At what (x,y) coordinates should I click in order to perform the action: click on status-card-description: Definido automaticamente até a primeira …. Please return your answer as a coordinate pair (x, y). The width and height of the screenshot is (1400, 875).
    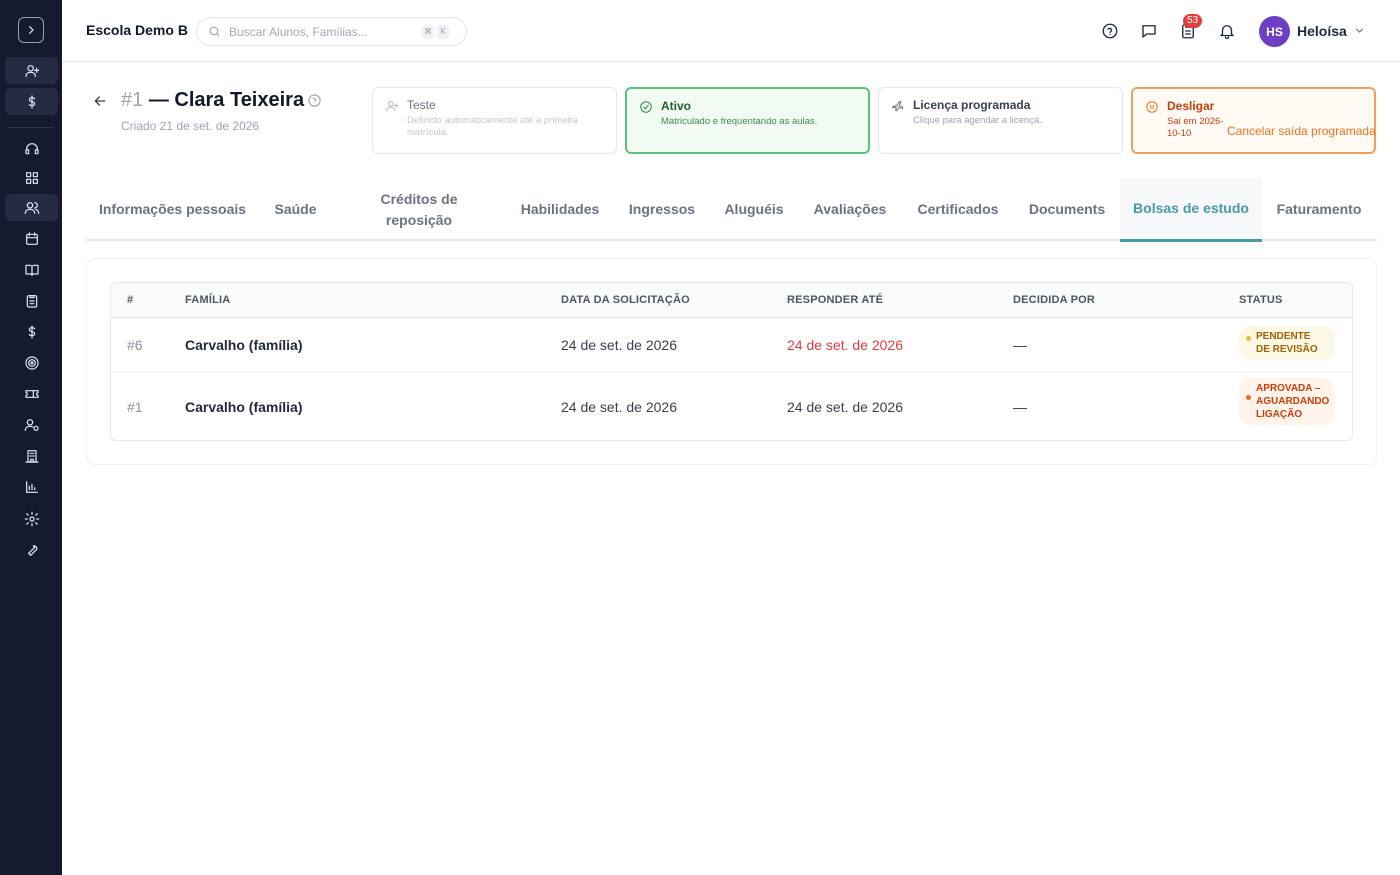
    Looking at the image, I should click on (493, 126).